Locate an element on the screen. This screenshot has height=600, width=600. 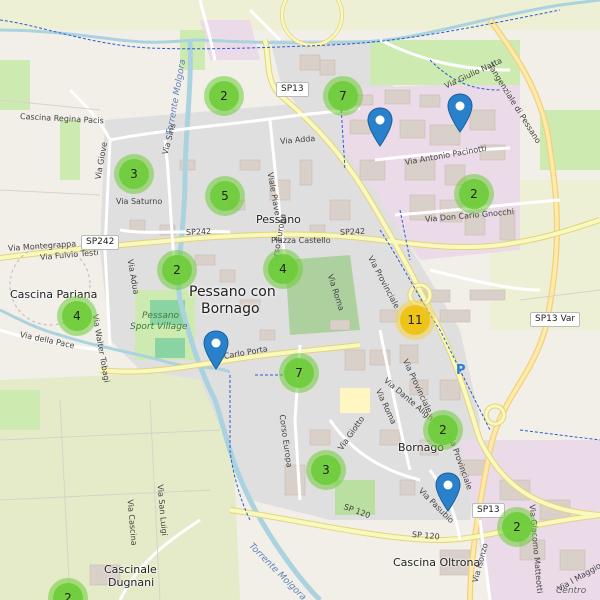
shield-sp13-var: SP13 Var is located at coordinates (555, 319).